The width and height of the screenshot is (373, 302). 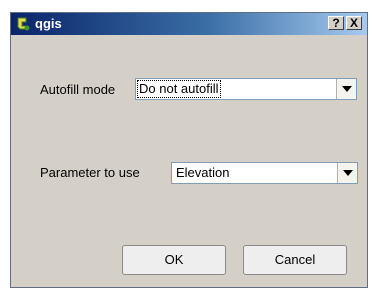 I want to click on parameter-dropdown-button, so click(x=347, y=173).